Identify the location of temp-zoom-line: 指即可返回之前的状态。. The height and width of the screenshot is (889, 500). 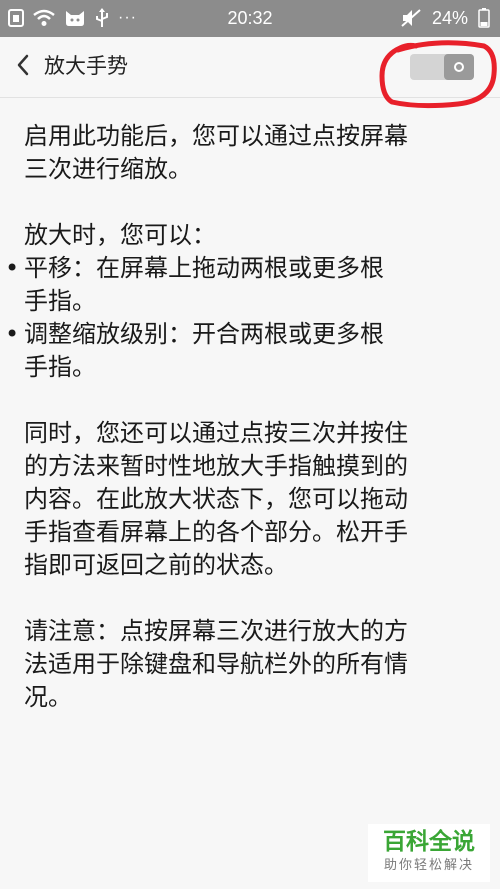
(156, 565).